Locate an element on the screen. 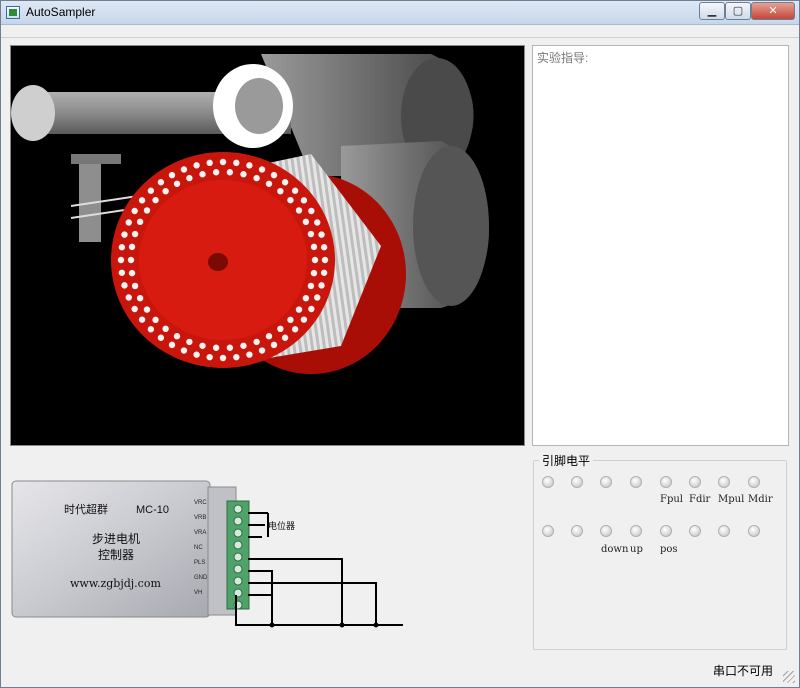 This screenshot has width=800, height=688. pin-led-mpul is located at coordinates (724, 482).